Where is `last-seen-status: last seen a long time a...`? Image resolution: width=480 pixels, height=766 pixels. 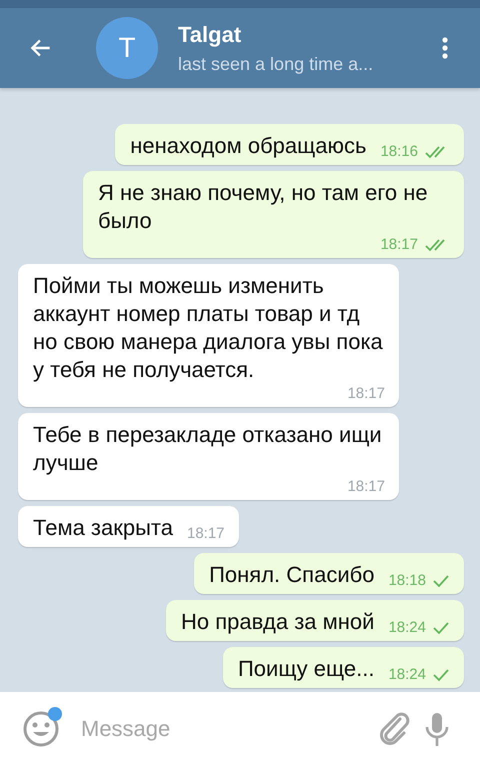 last-seen-status: last seen a long time a... is located at coordinates (276, 64).